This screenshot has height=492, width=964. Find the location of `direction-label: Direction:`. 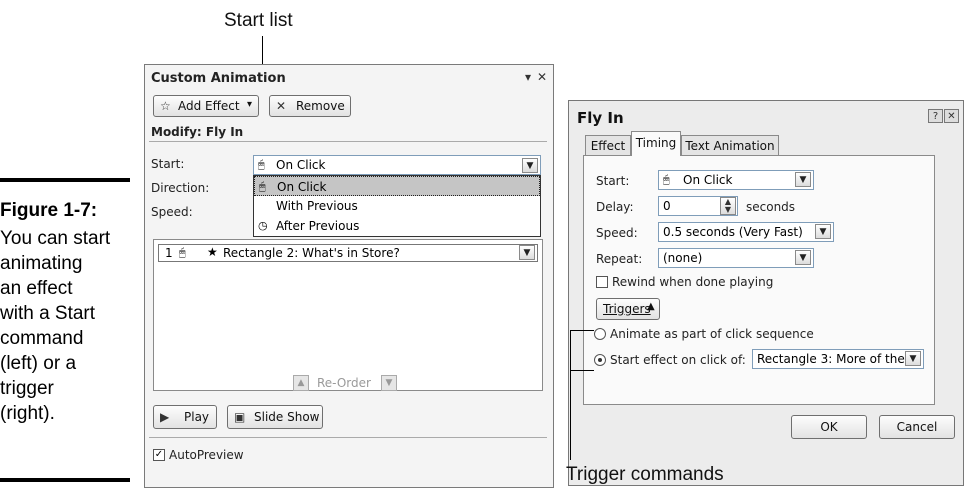

direction-label: Direction: is located at coordinates (180, 188).